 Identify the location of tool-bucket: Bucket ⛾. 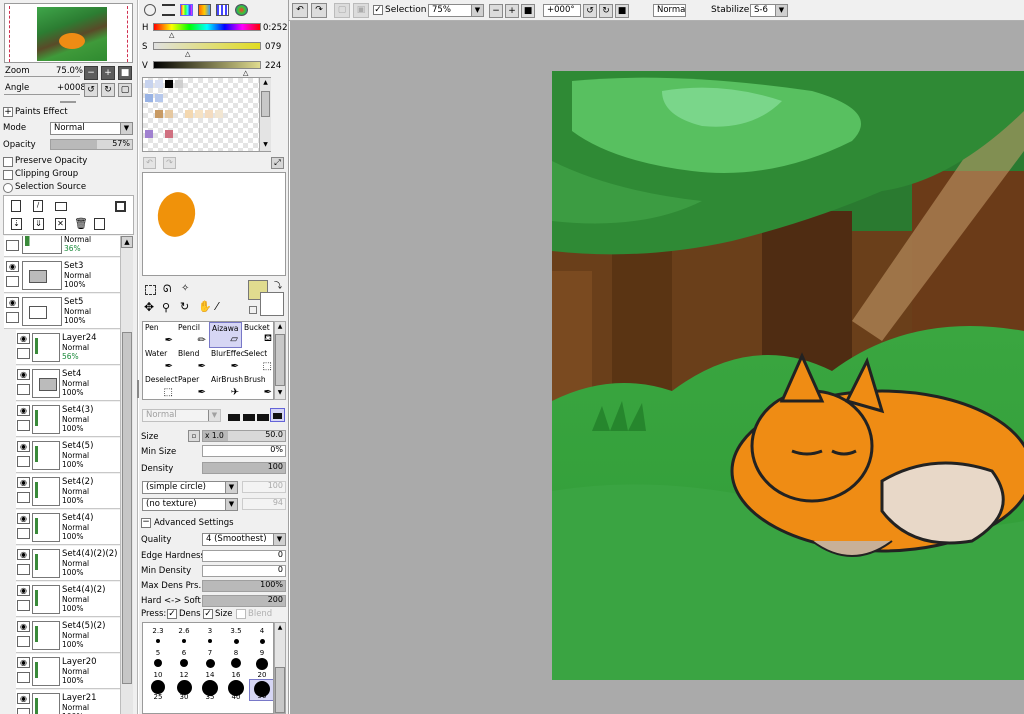
(258, 335).